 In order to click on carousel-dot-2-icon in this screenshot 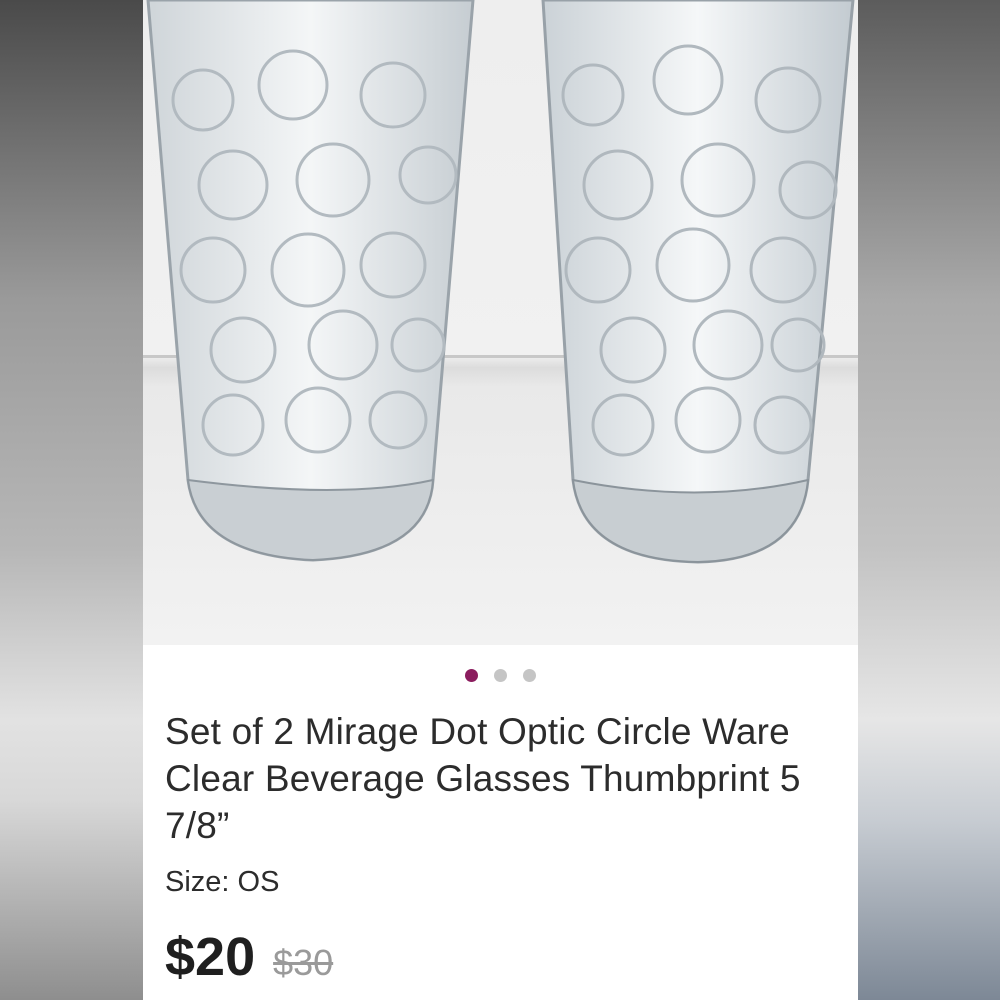, I will do `click(500, 675)`.